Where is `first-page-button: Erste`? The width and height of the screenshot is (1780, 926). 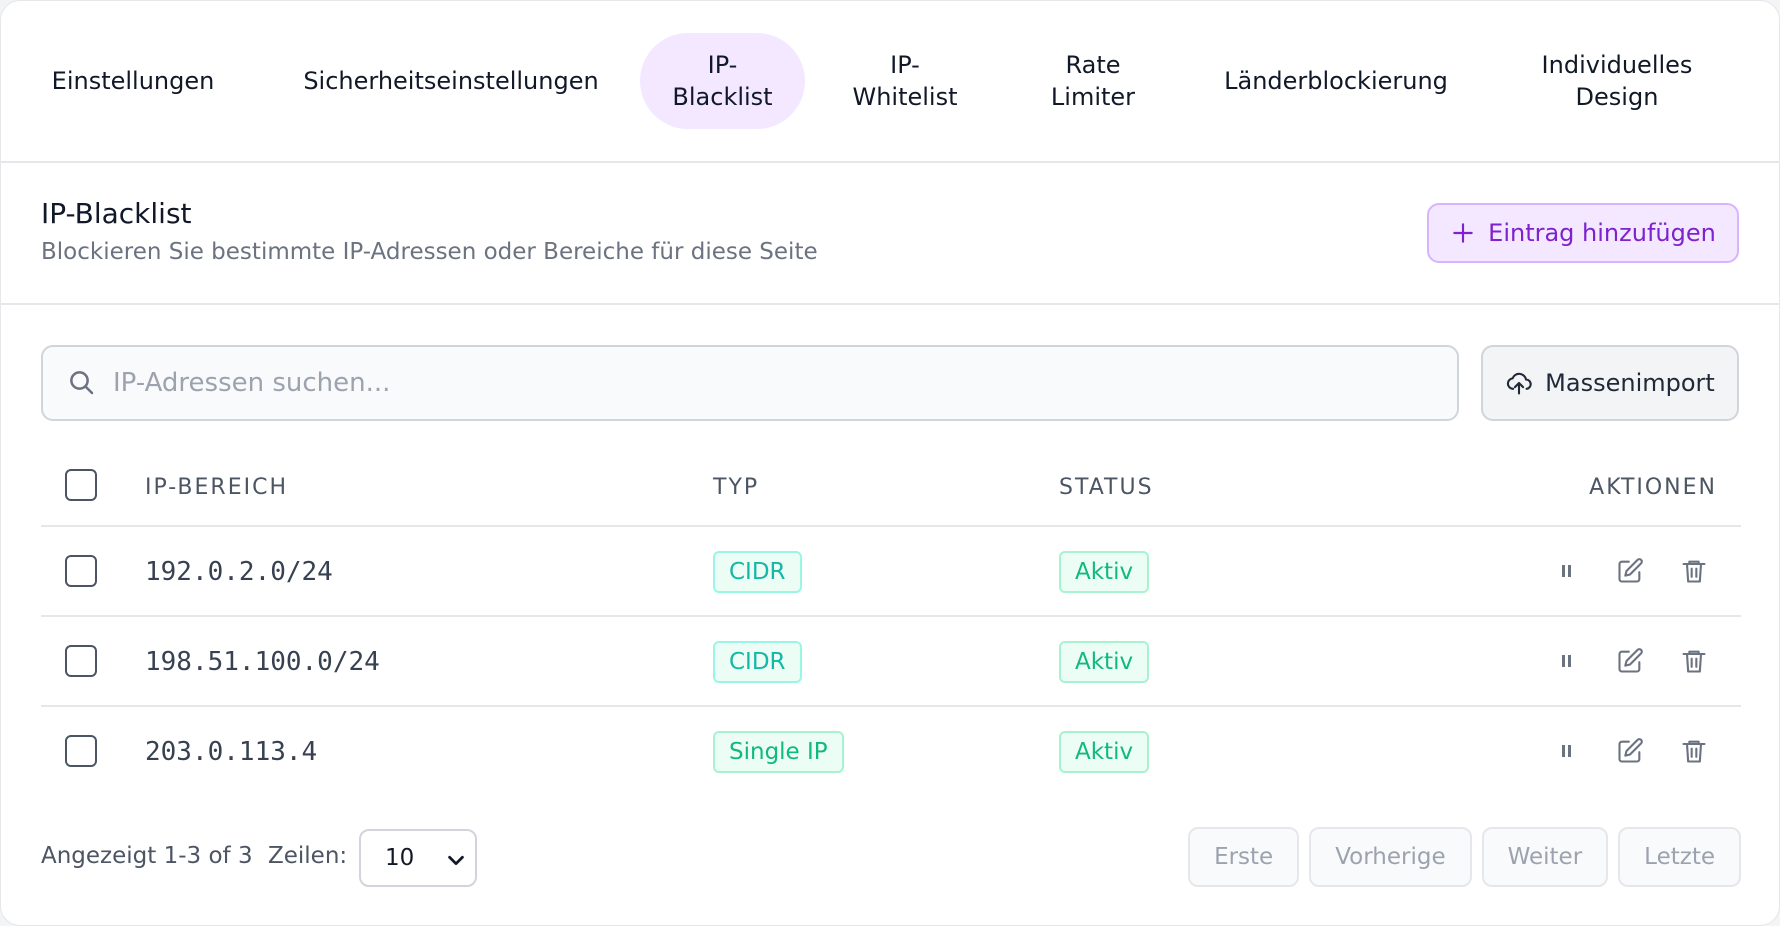
first-page-button: Erste is located at coordinates (1244, 857).